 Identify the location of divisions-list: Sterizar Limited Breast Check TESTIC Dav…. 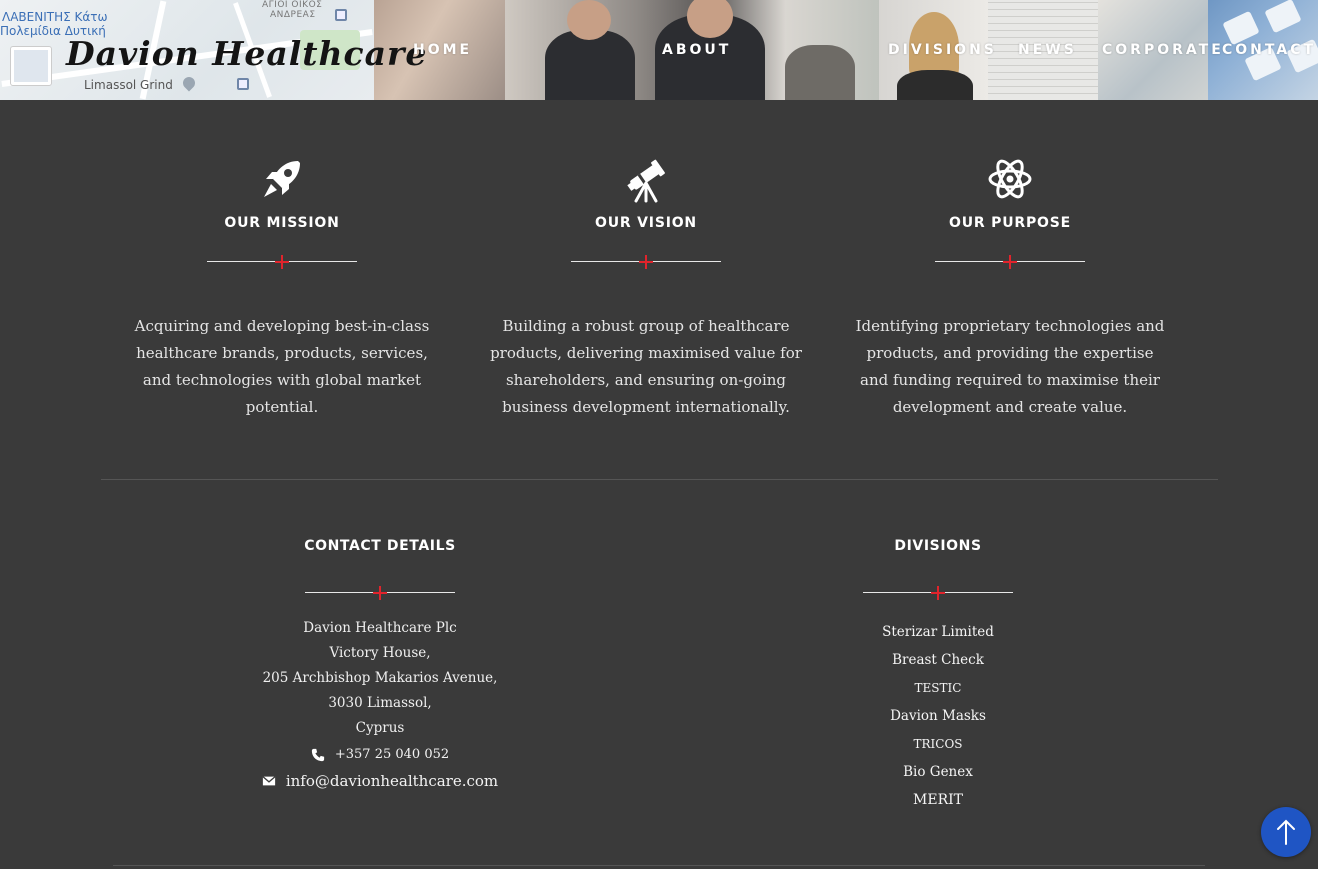
(938, 716).